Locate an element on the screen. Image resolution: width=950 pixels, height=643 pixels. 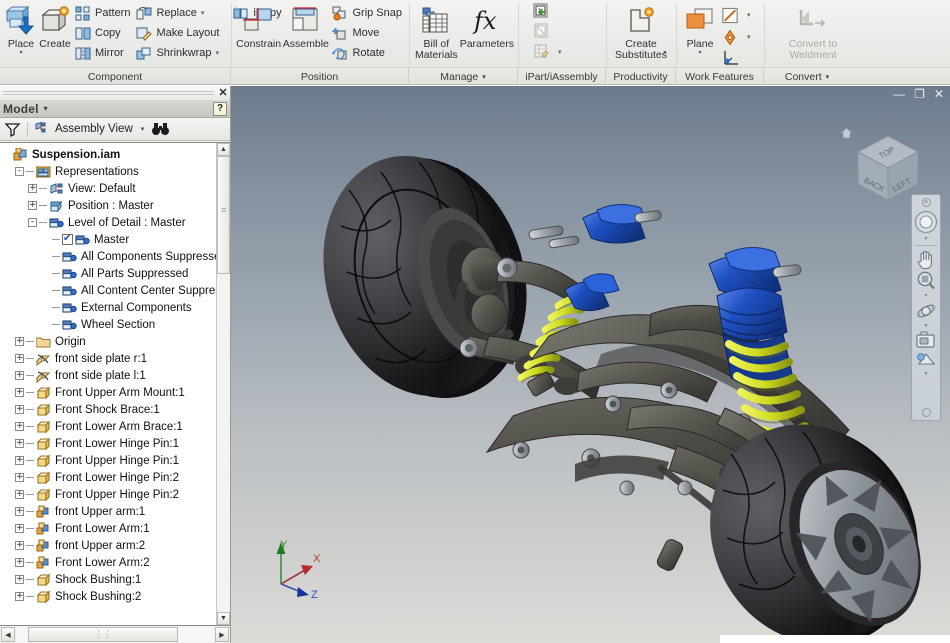
tree-node: - Representations is located at coordinates (115, 171).